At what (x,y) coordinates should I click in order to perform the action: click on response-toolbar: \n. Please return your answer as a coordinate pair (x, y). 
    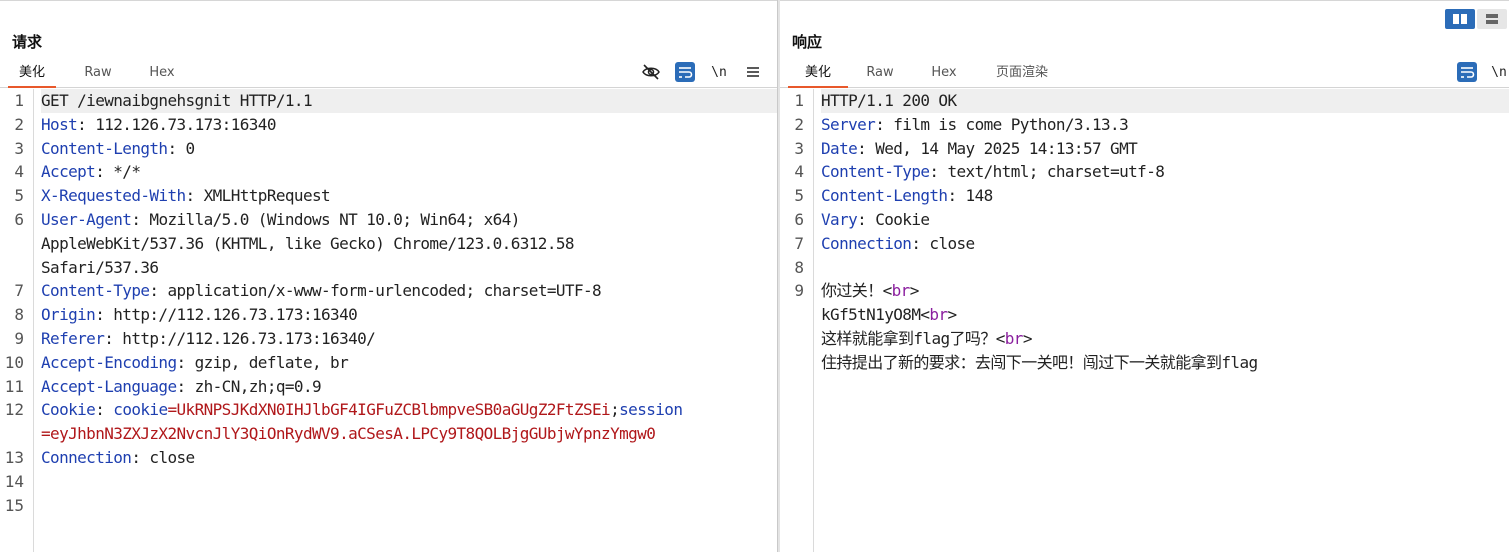
    Looking at the image, I should click on (1478, 72).